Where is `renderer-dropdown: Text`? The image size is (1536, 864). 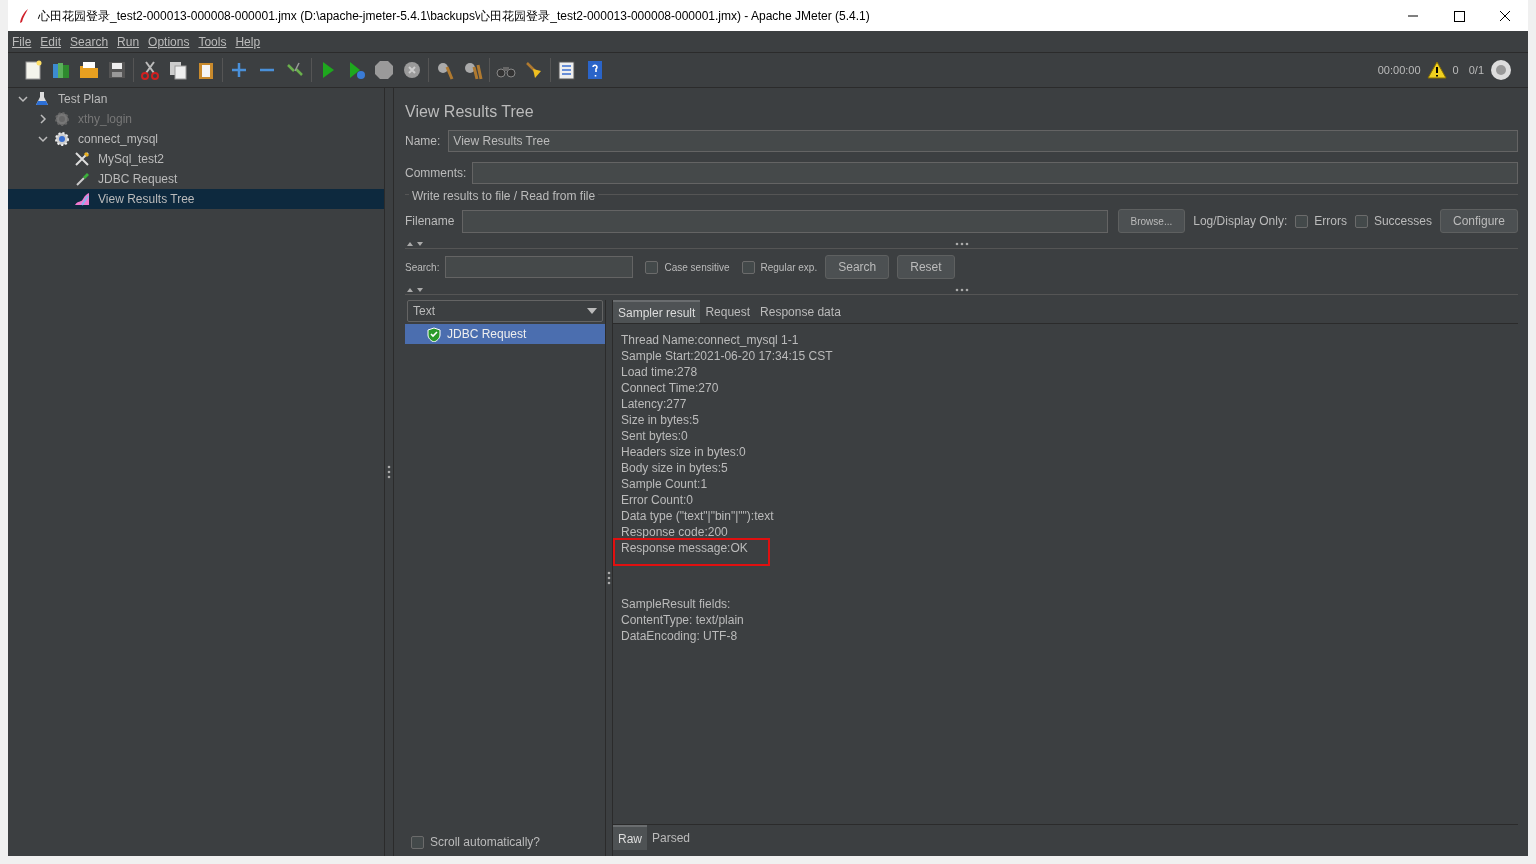 renderer-dropdown: Text is located at coordinates (505, 311).